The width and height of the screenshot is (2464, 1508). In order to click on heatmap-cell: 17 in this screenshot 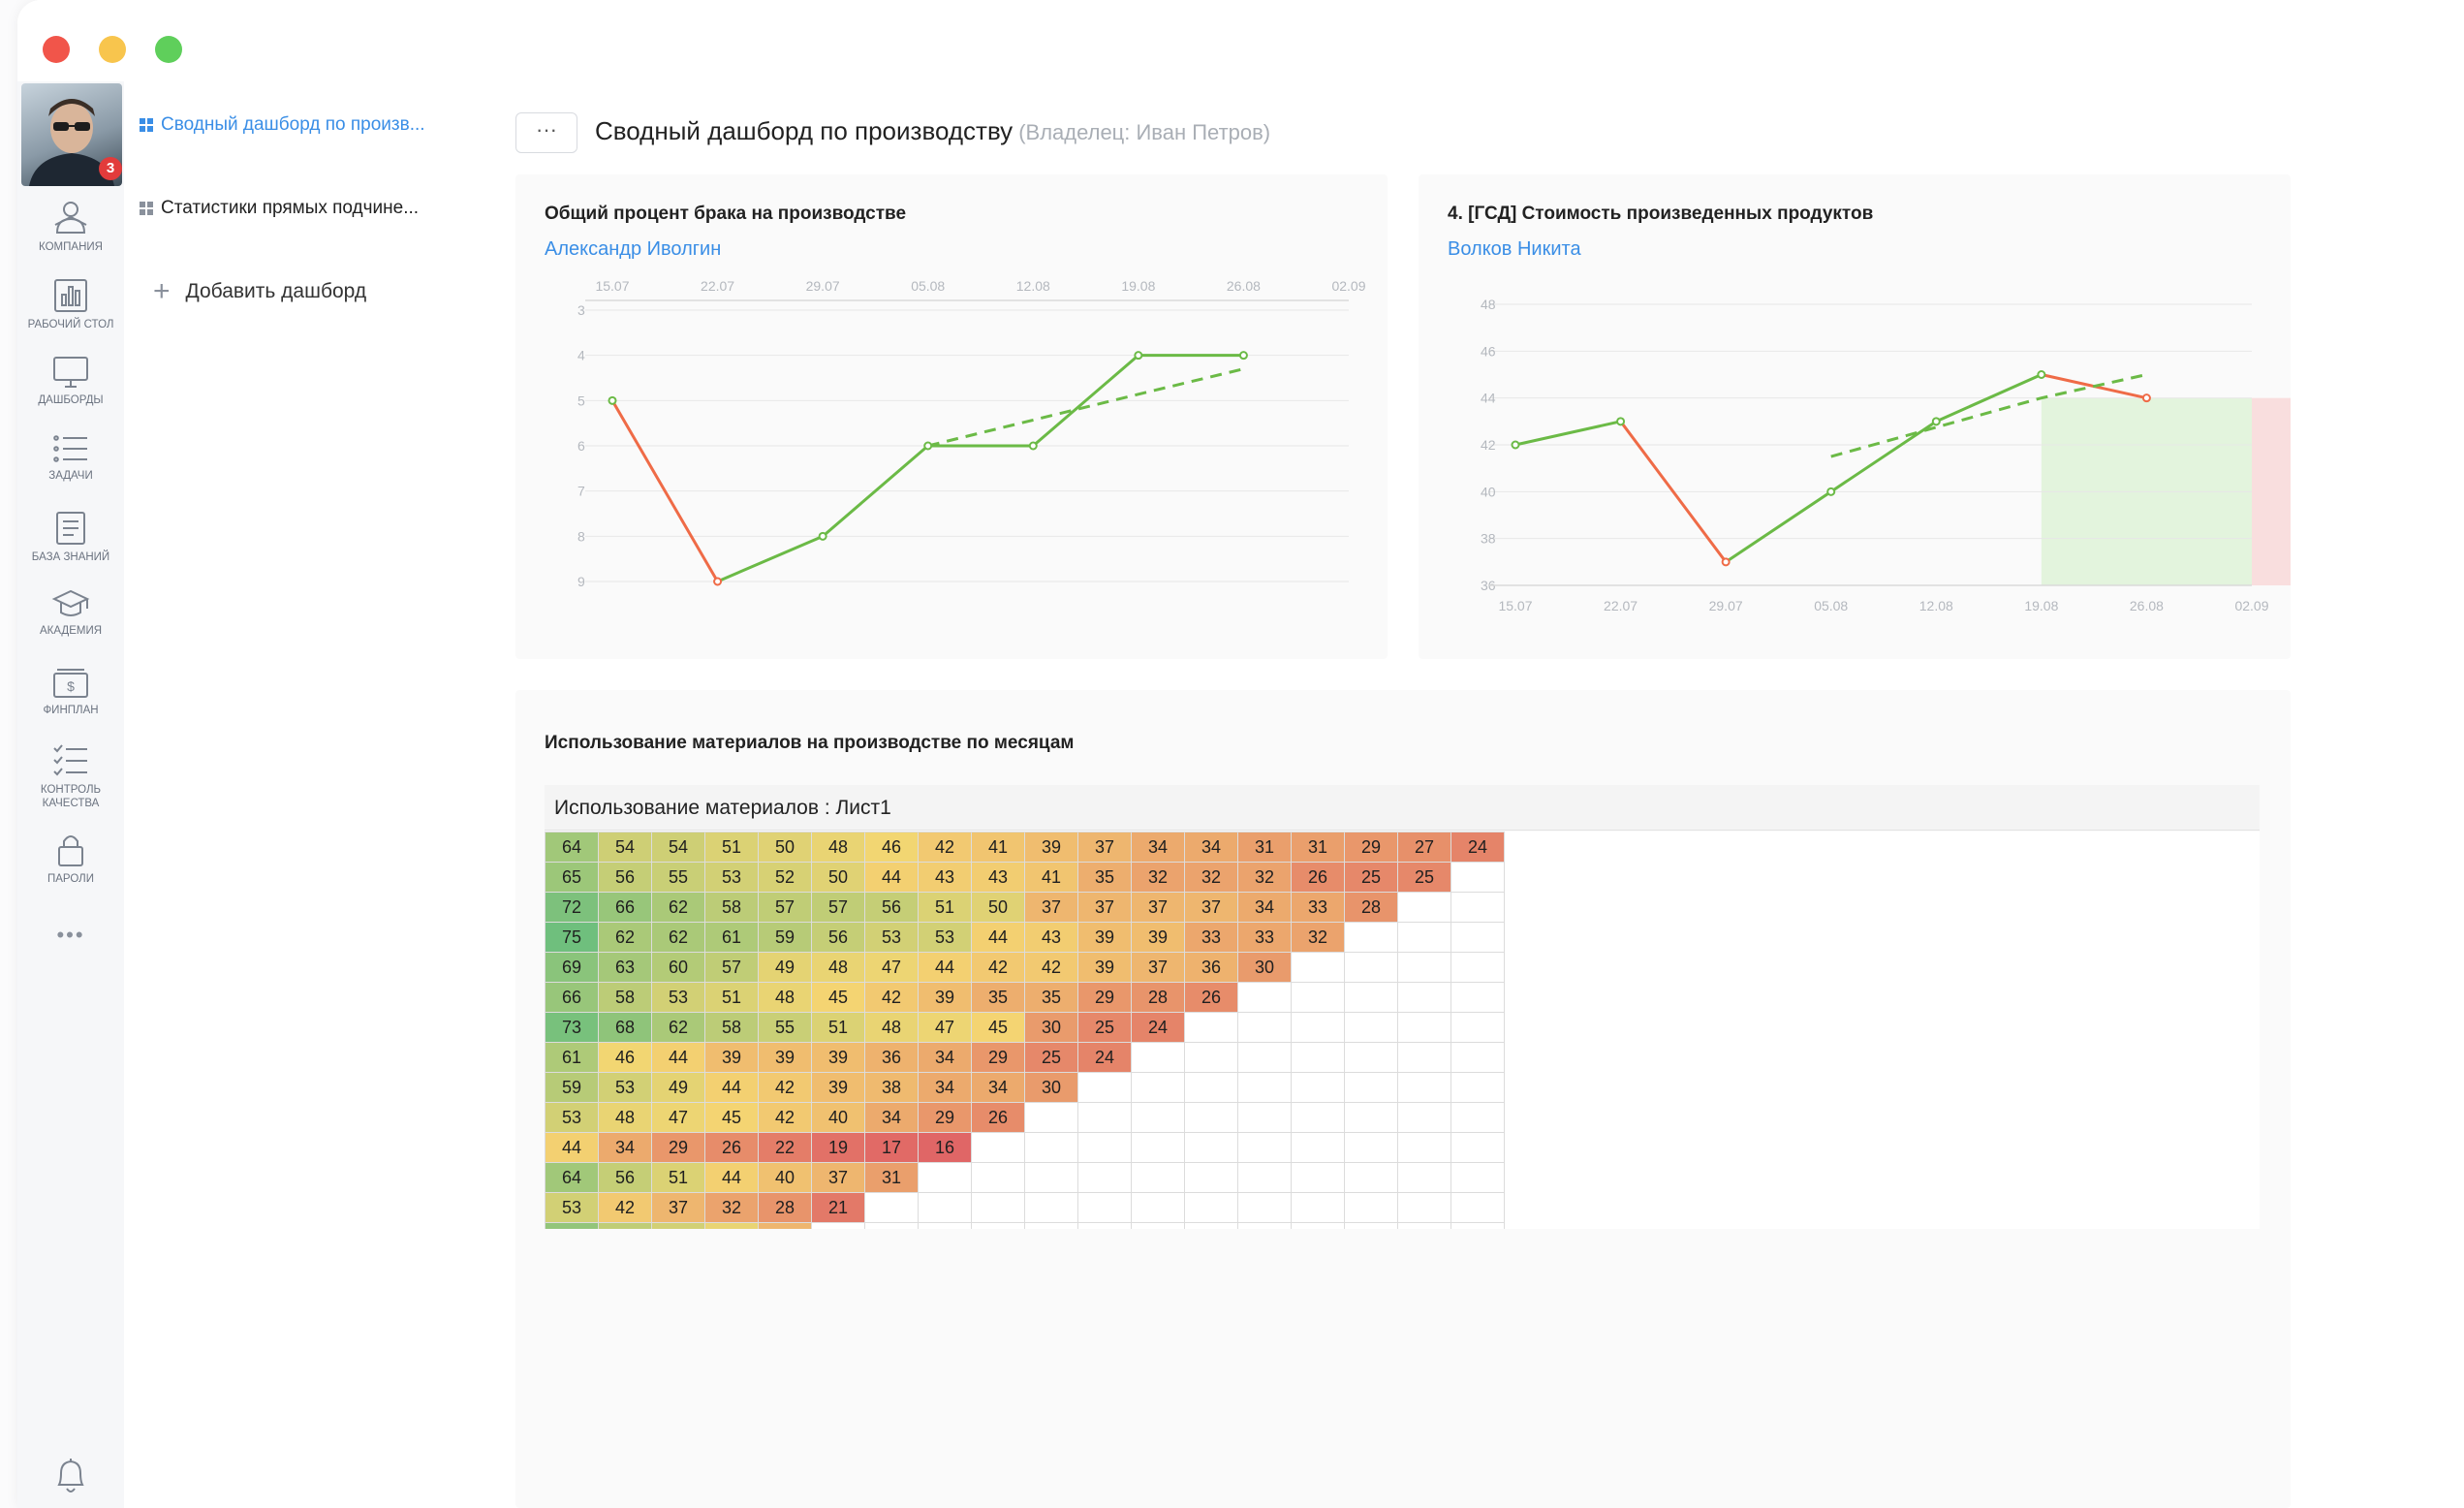, I will do `click(891, 1147)`.